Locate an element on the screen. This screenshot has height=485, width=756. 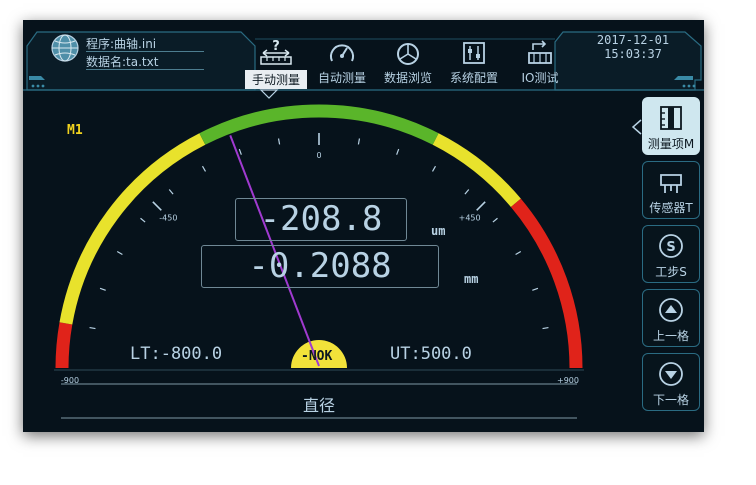
upper-limit-label: UT:500.0 is located at coordinates (431, 354).